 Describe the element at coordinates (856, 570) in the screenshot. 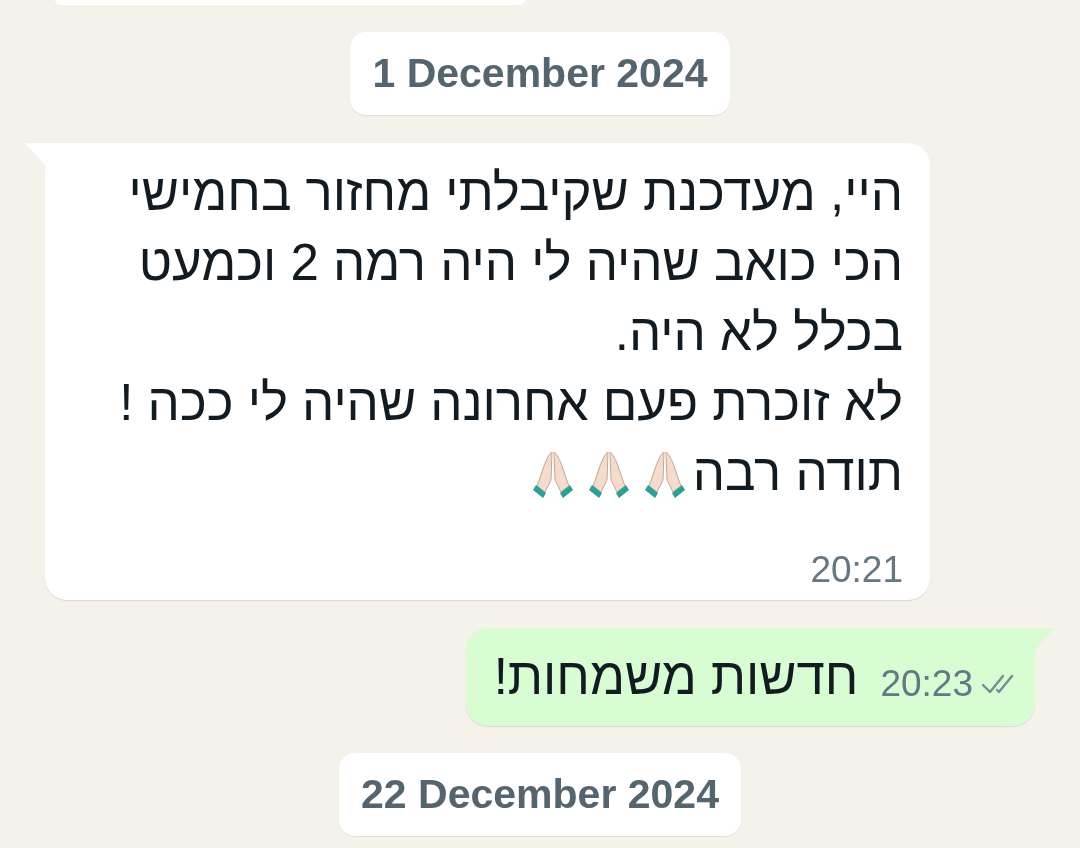

I see `message-time: 20:21` at that location.